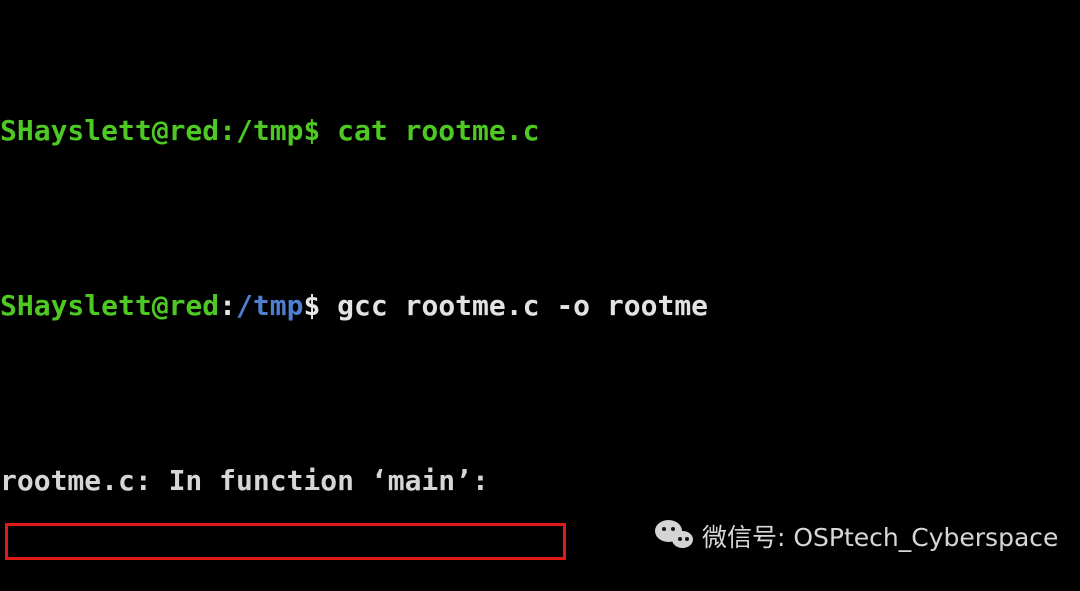  Describe the element at coordinates (514, 305) in the screenshot. I see `command-text-gcc: gcc rootme.c -o rootme` at that location.